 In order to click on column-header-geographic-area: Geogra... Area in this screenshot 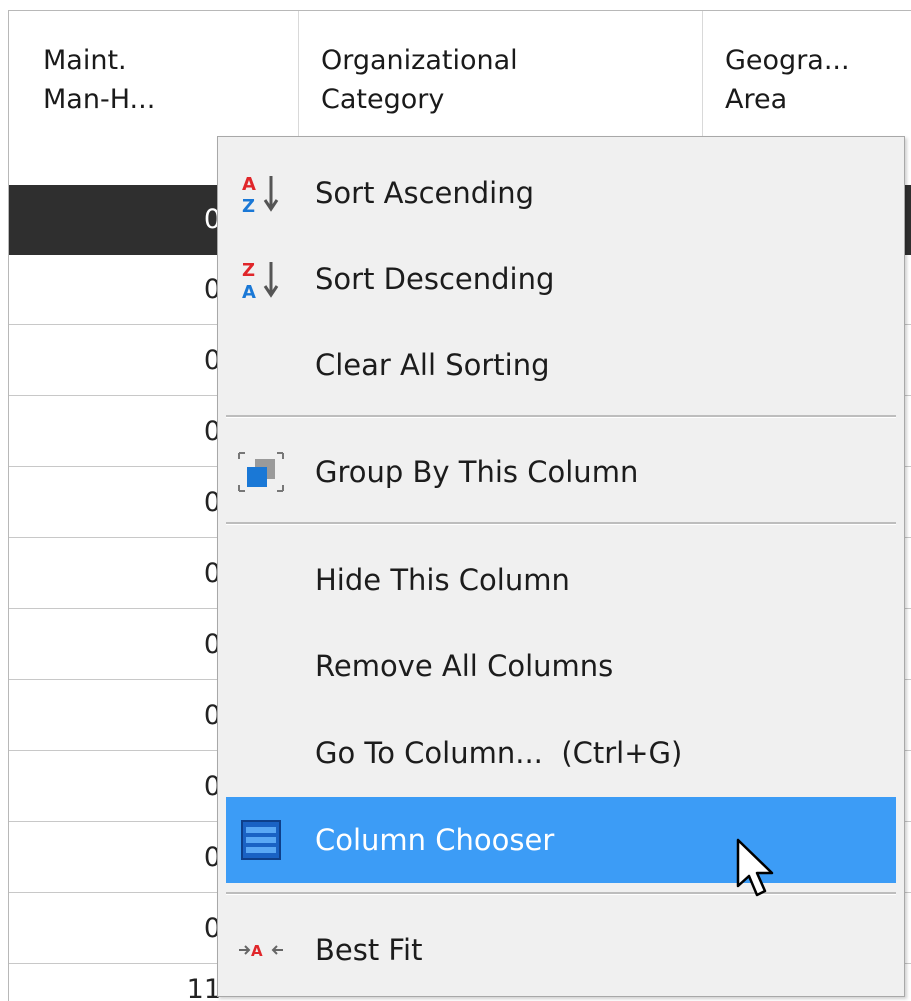, I will do `click(807, 73)`.